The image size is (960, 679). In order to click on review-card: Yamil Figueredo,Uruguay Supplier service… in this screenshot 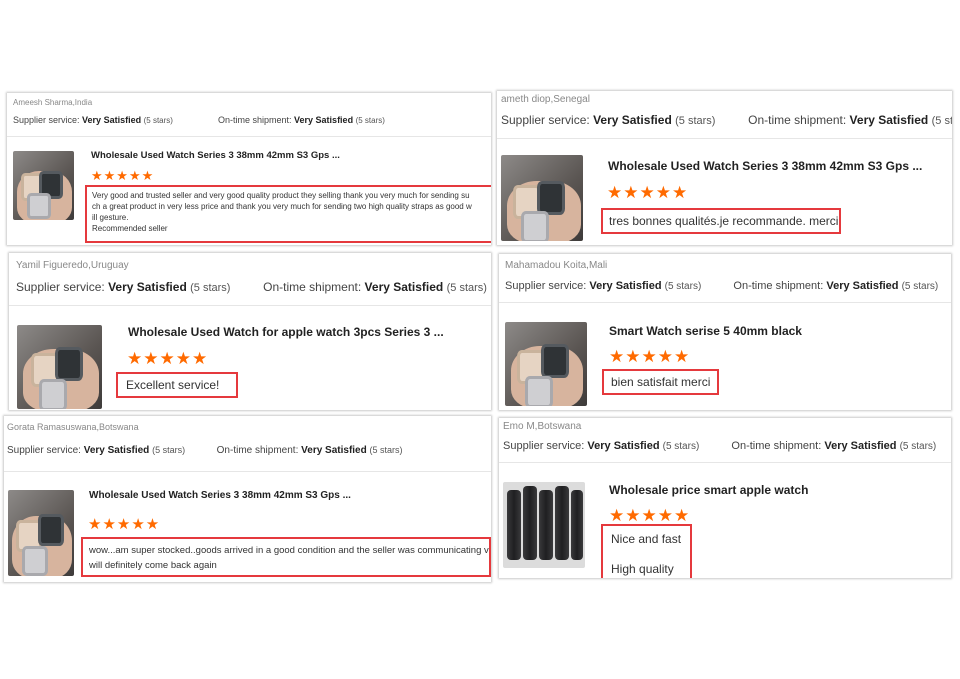, I will do `click(250, 331)`.